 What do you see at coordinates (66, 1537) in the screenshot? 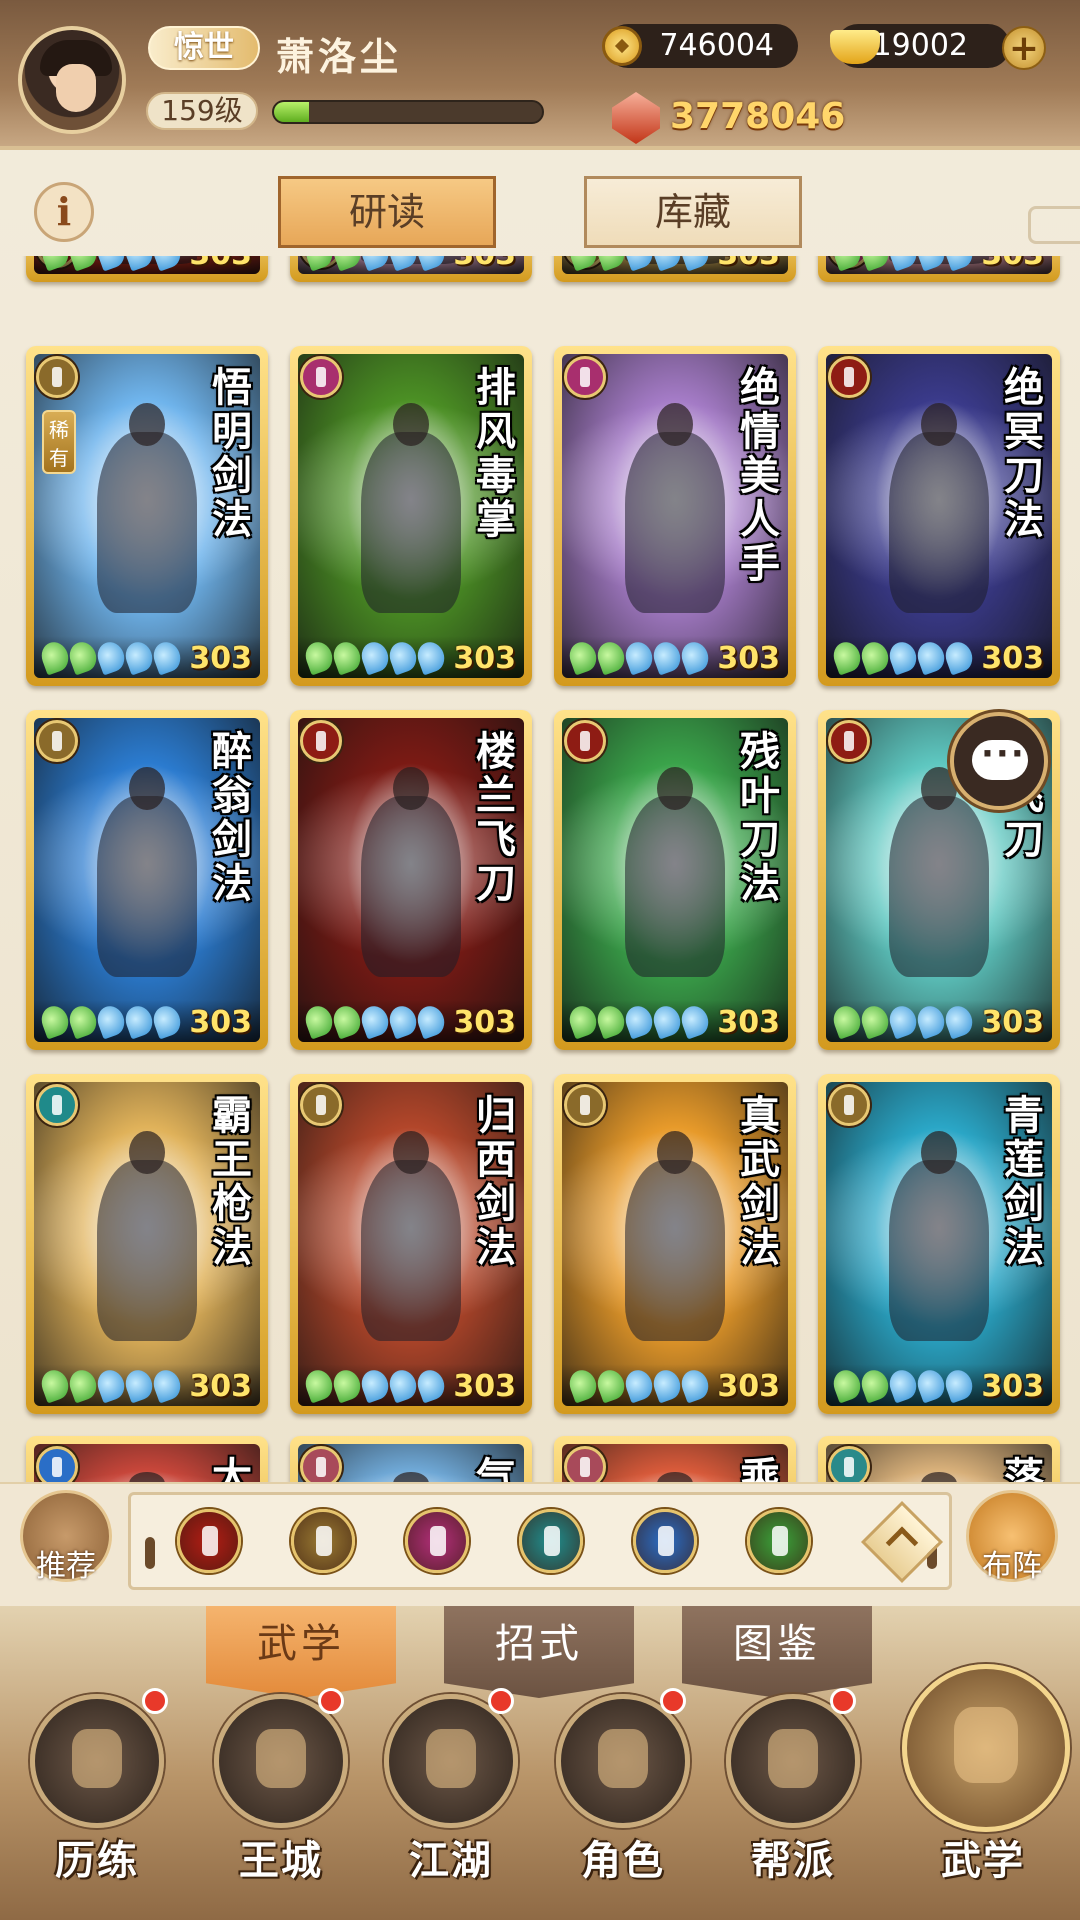
I see `recommend-button: 推荐` at bounding box center [66, 1537].